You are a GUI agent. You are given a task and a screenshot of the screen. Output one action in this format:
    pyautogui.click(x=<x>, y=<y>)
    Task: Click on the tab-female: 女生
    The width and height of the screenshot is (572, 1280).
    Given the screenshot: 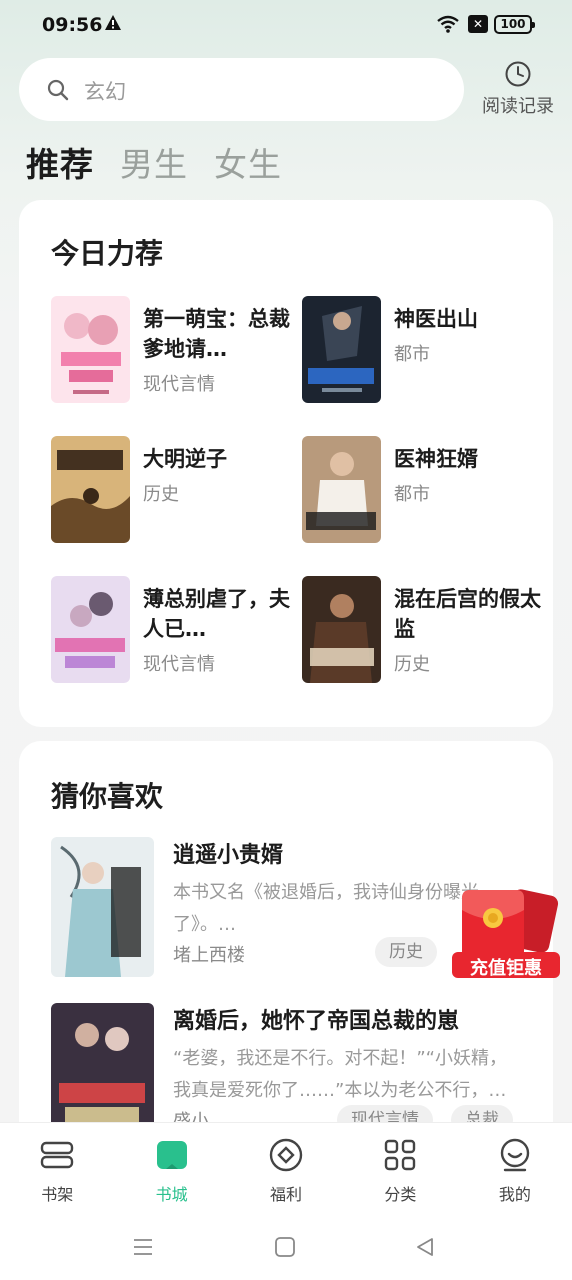 What is the action you would take?
    pyautogui.click(x=248, y=162)
    